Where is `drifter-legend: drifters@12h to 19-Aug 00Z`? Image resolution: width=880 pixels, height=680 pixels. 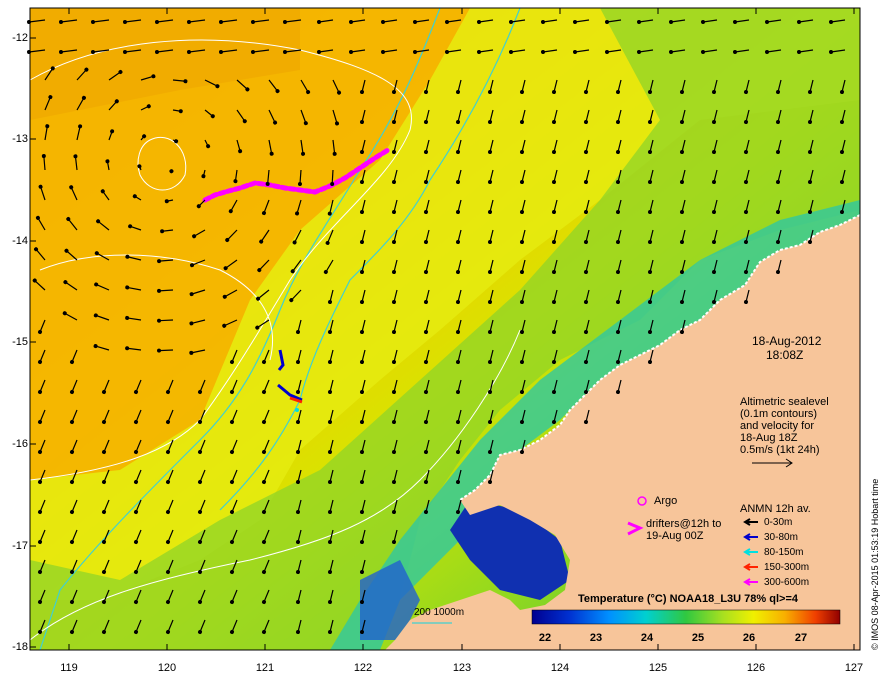
drifter-legend: drifters@12h to 19-Aug 00Z is located at coordinates (683, 530).